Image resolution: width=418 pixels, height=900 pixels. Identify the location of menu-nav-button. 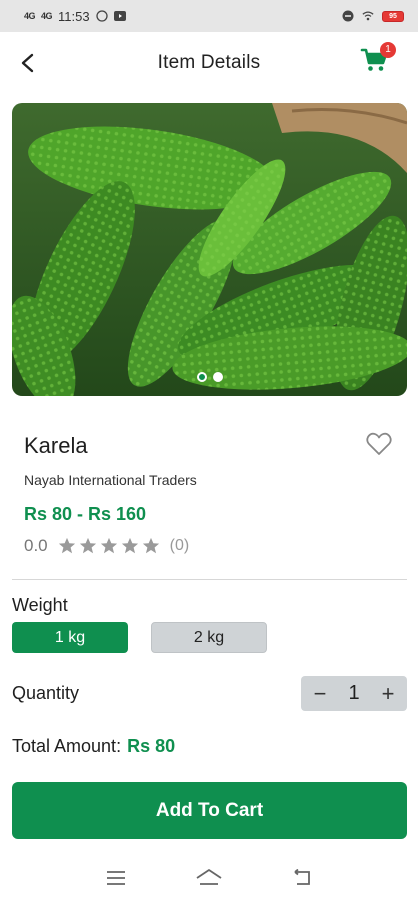
(116, 878).